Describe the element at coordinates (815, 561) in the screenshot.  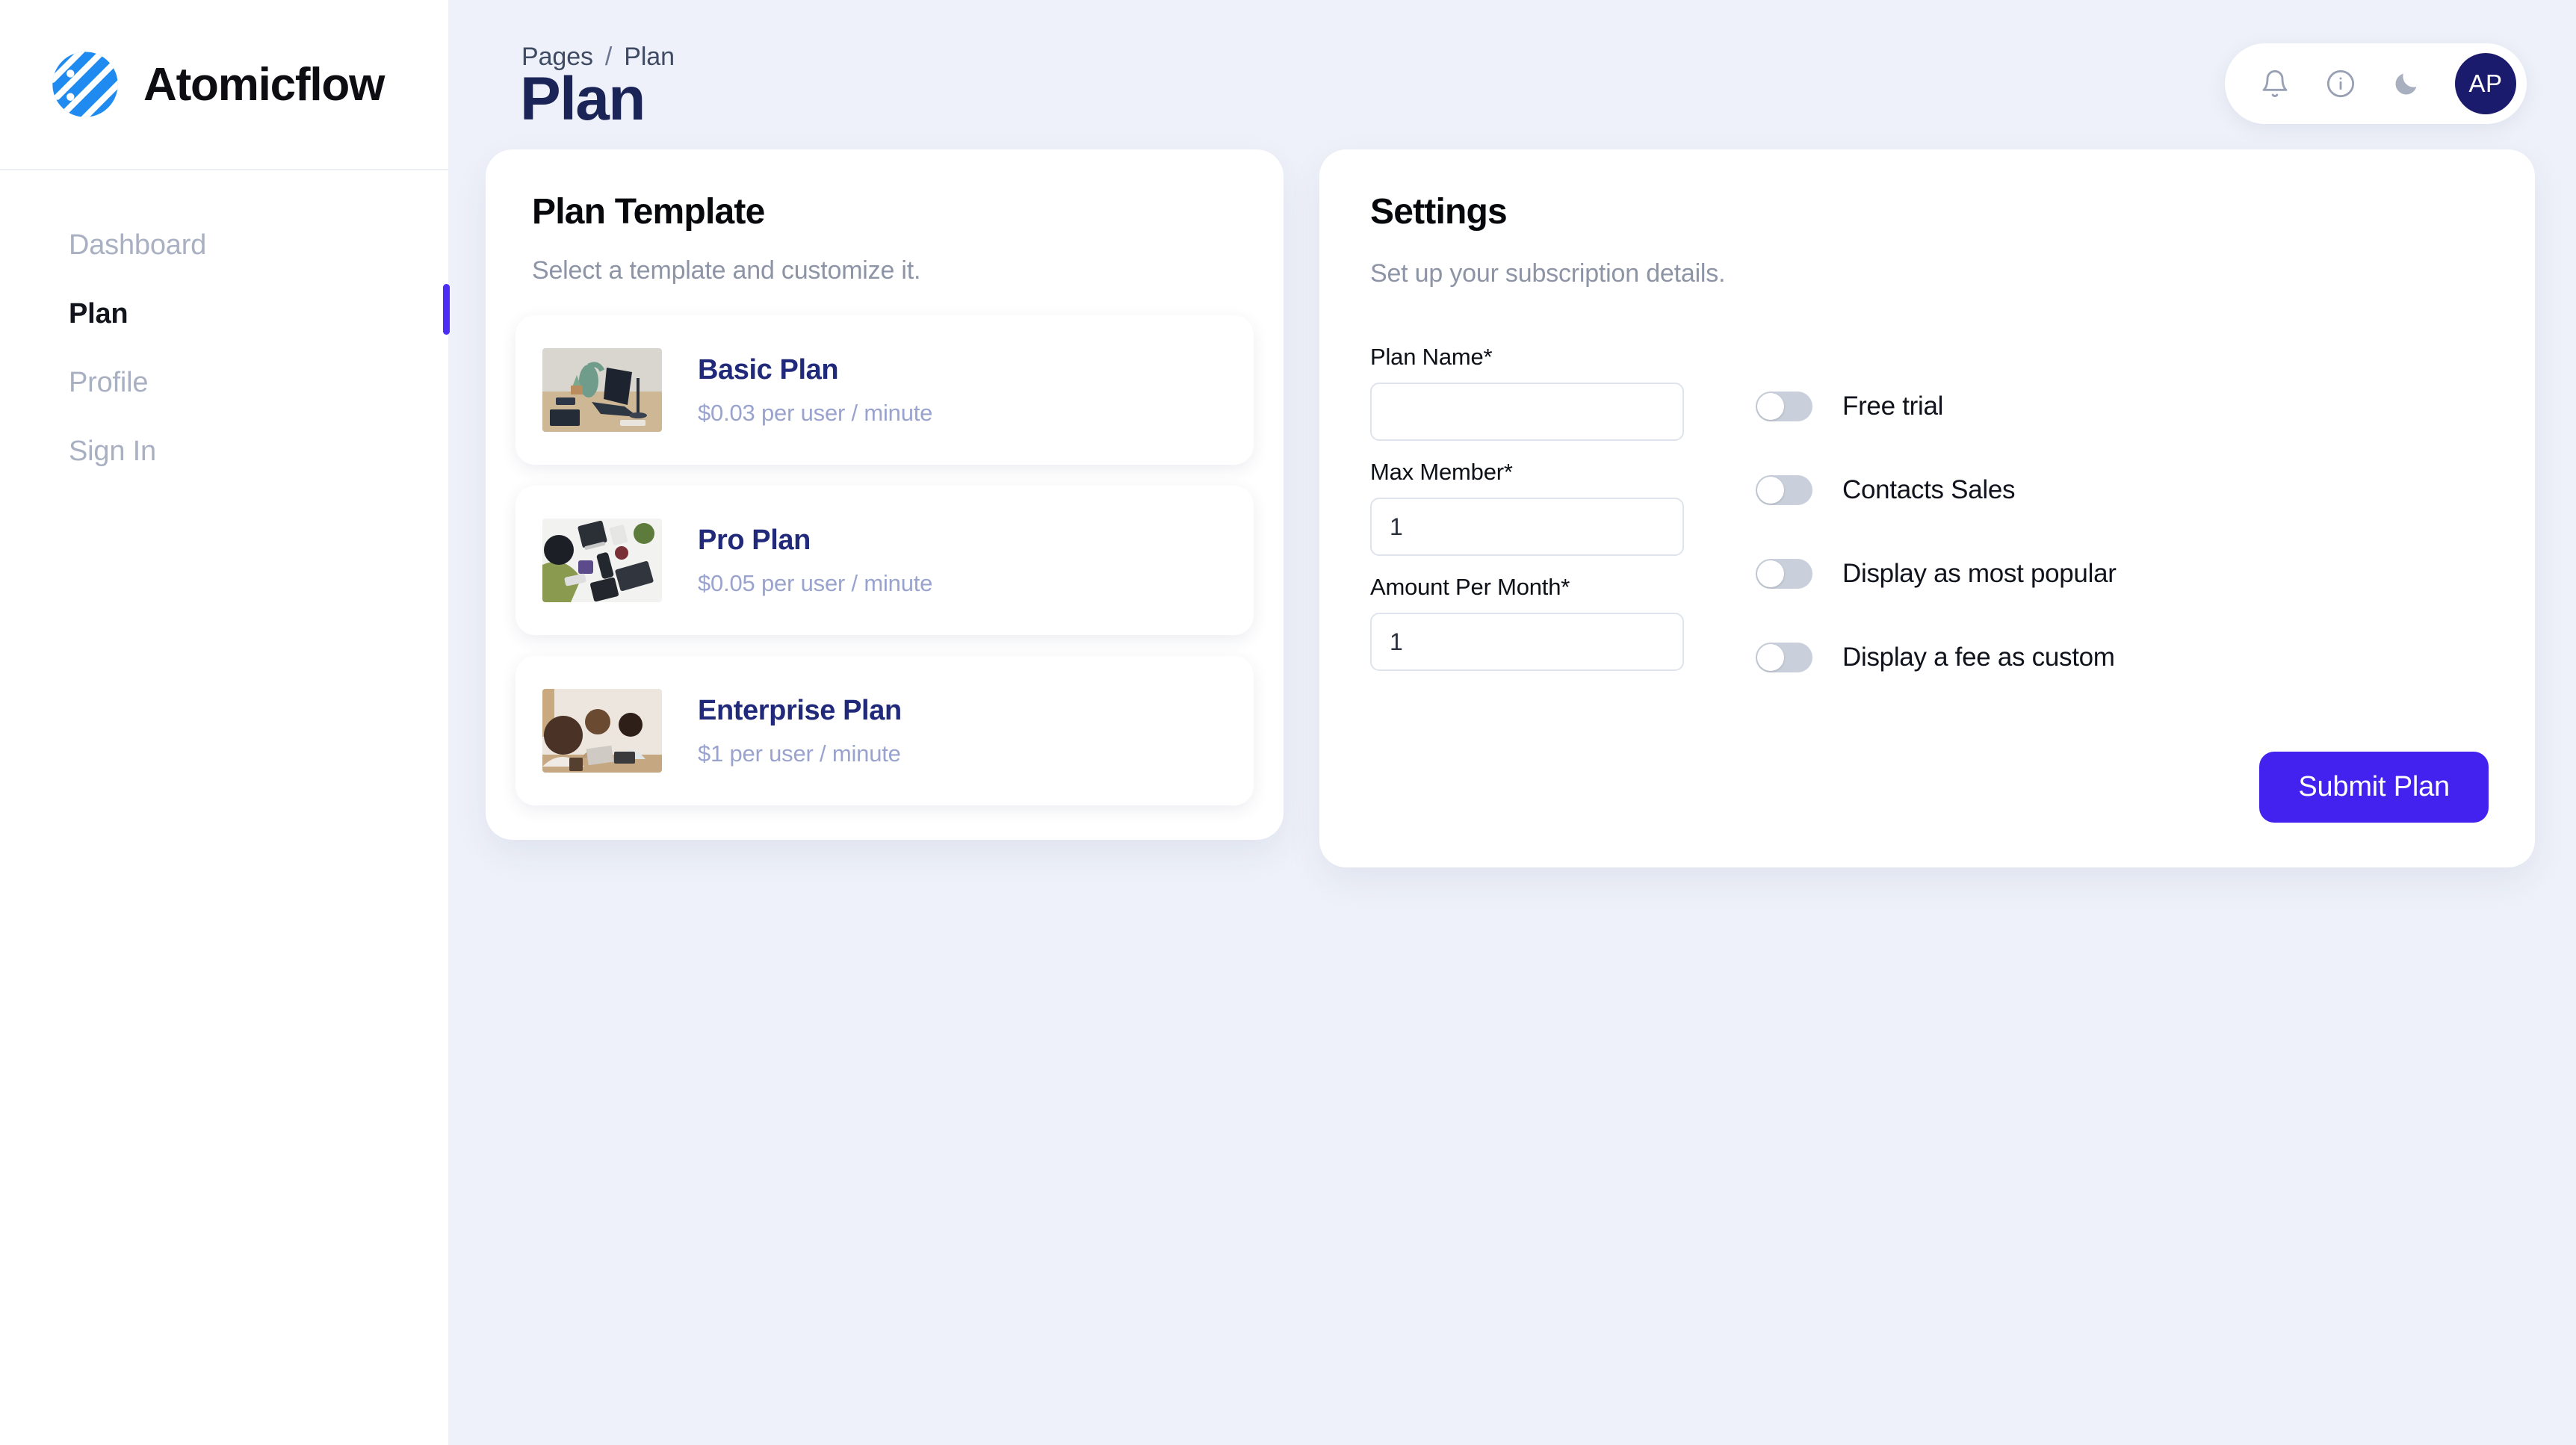
I see `plan-text: Pro Plan $0.05 per user / minute` at that location.